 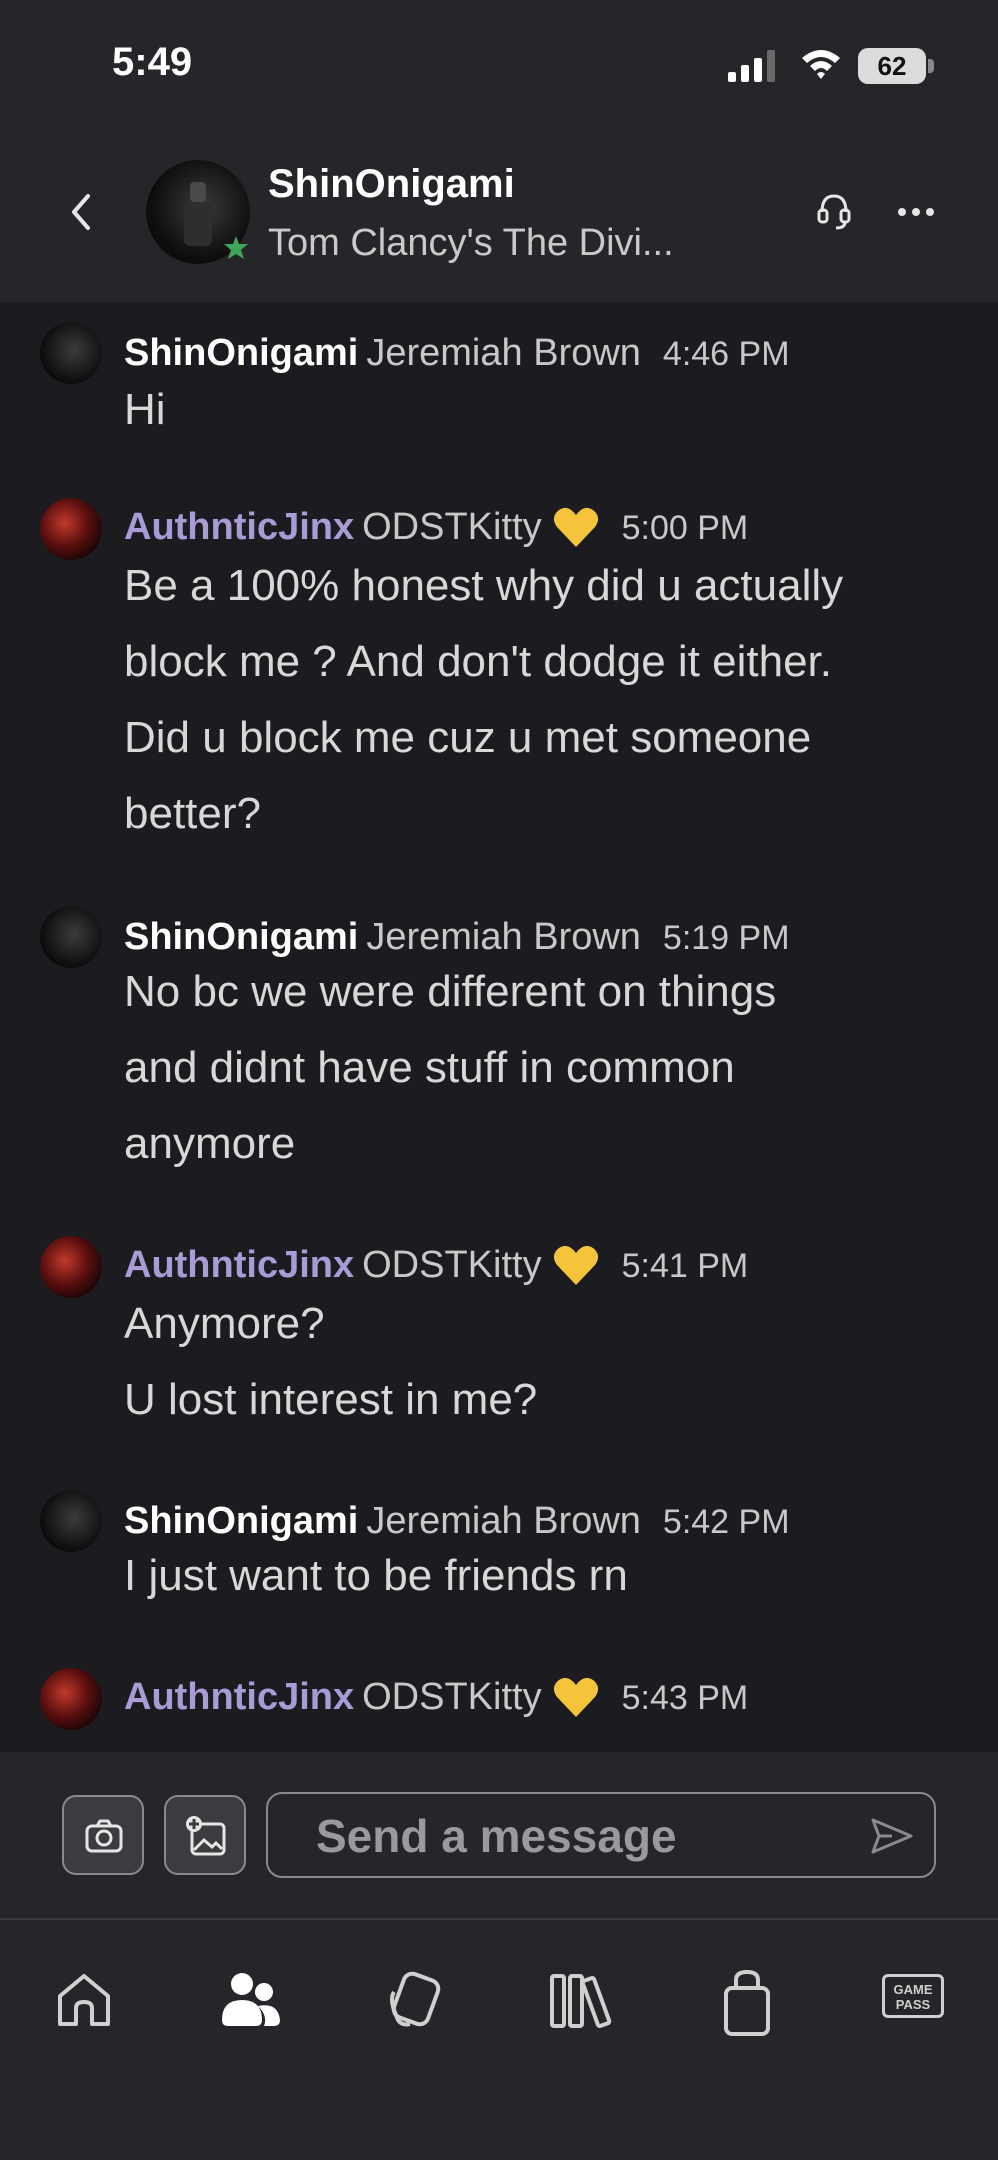 What do you see at coordinates (549, 410) in the screenshot?
I see `message-text: Hi` at bounding box center [549, 410].